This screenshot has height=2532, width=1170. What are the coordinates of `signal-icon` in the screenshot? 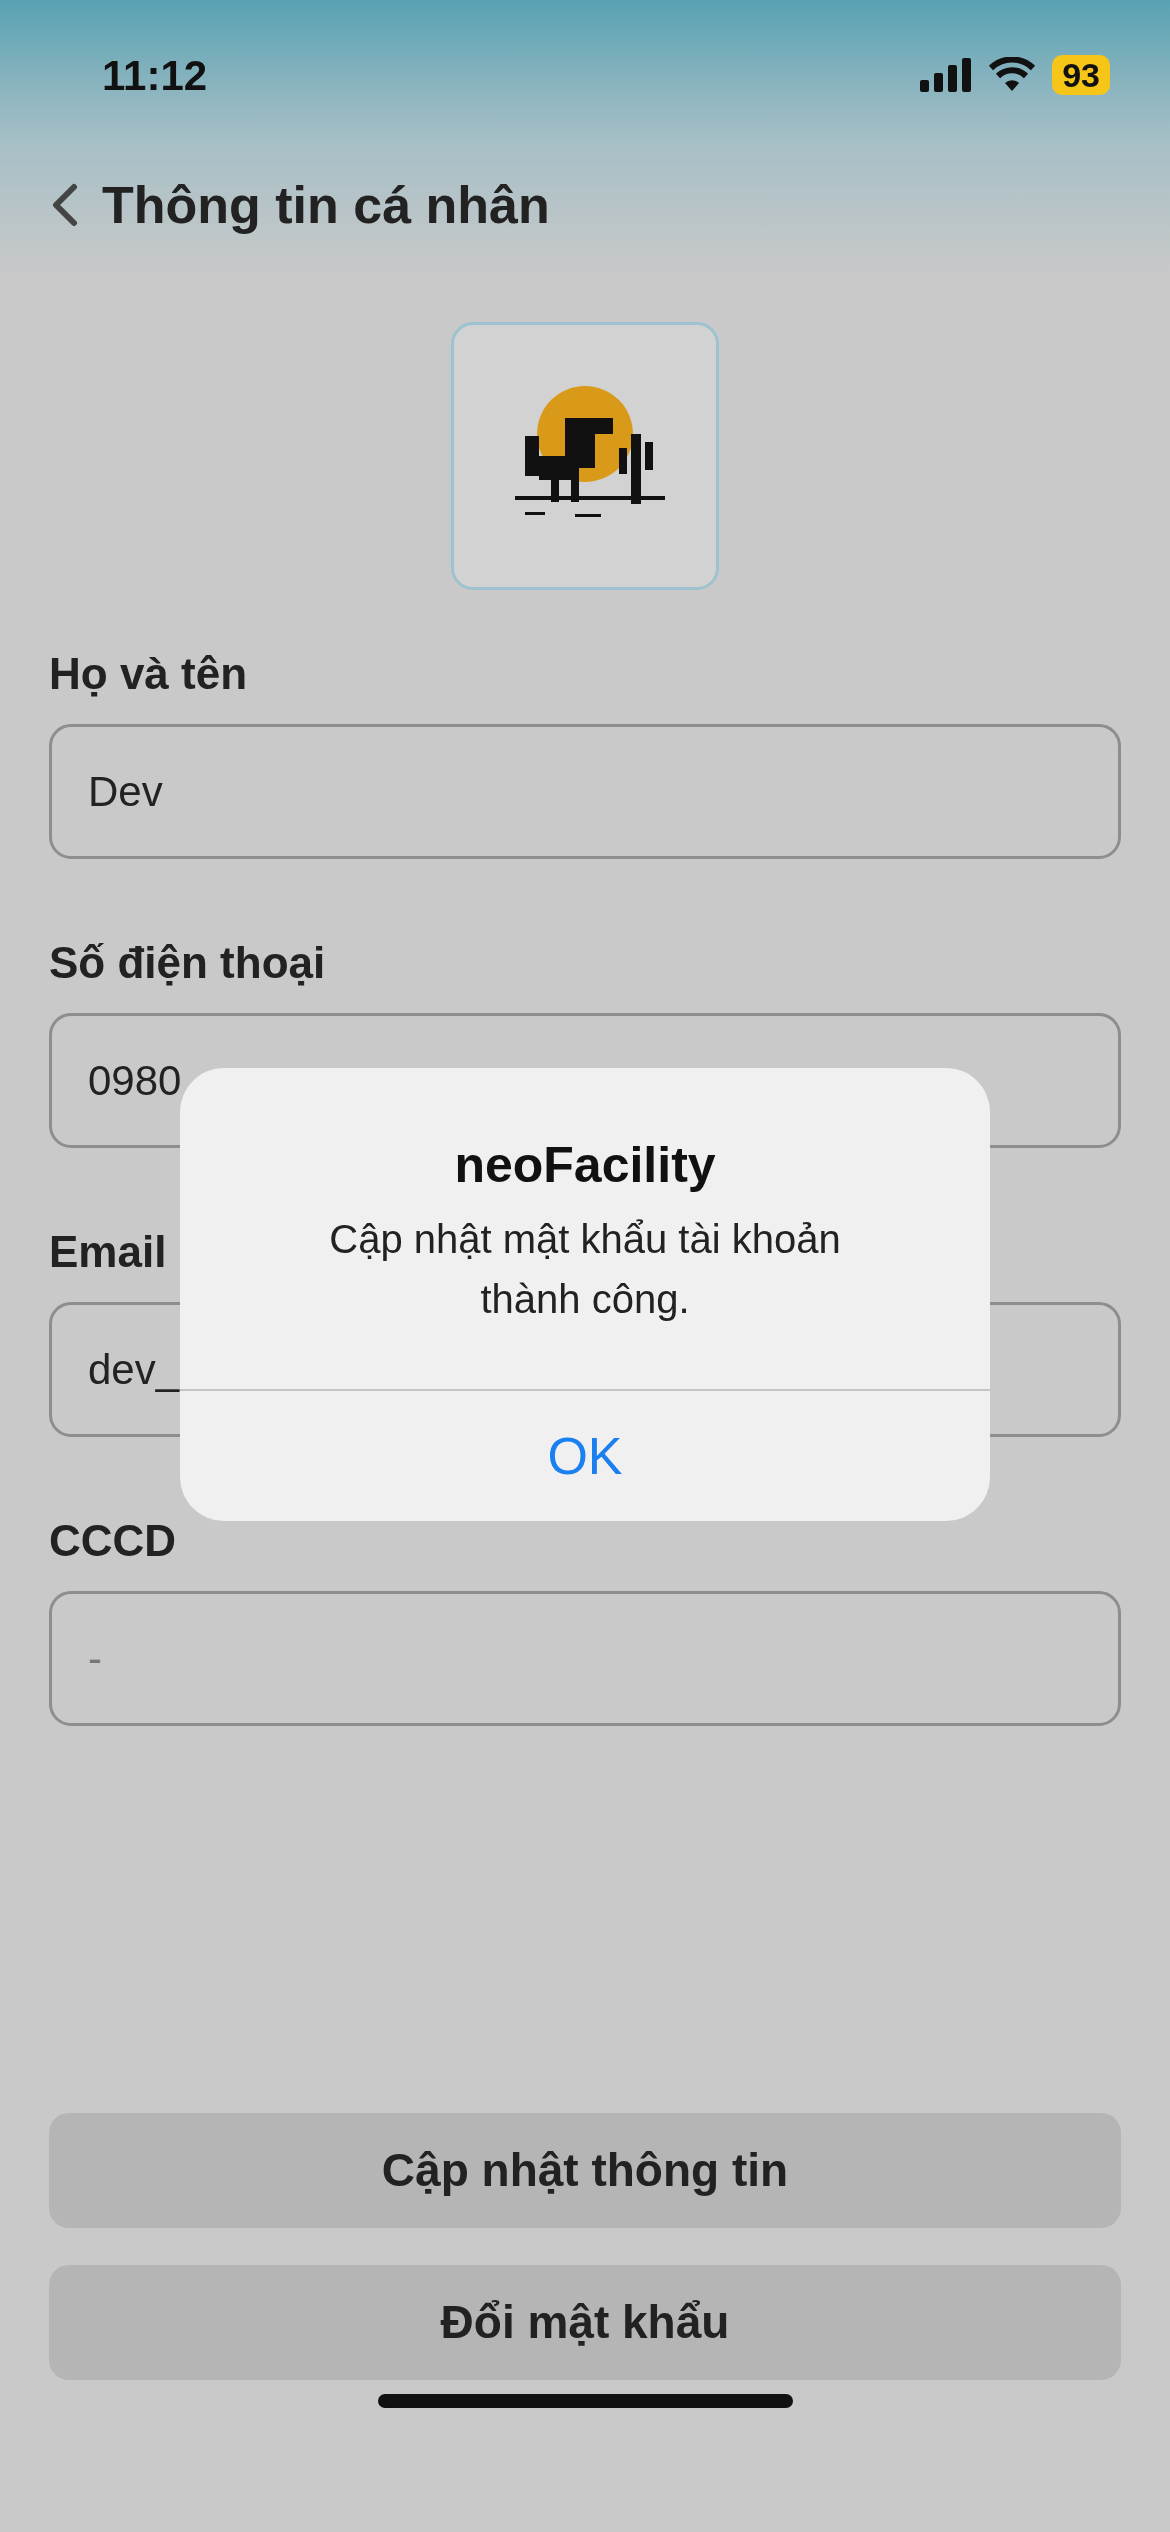 It's located at (946, 75).